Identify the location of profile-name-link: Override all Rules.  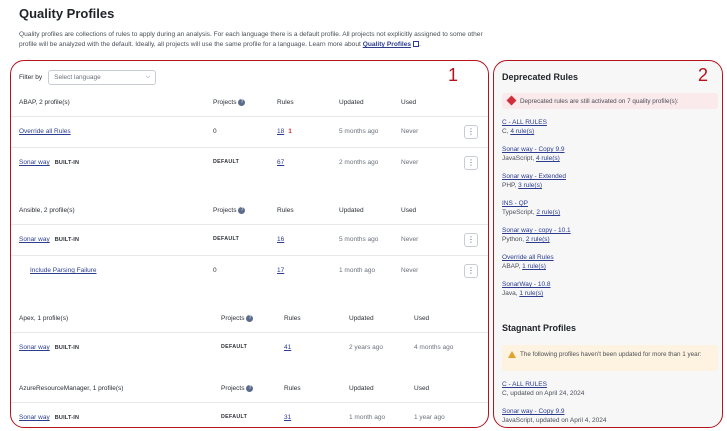
(45, 131).